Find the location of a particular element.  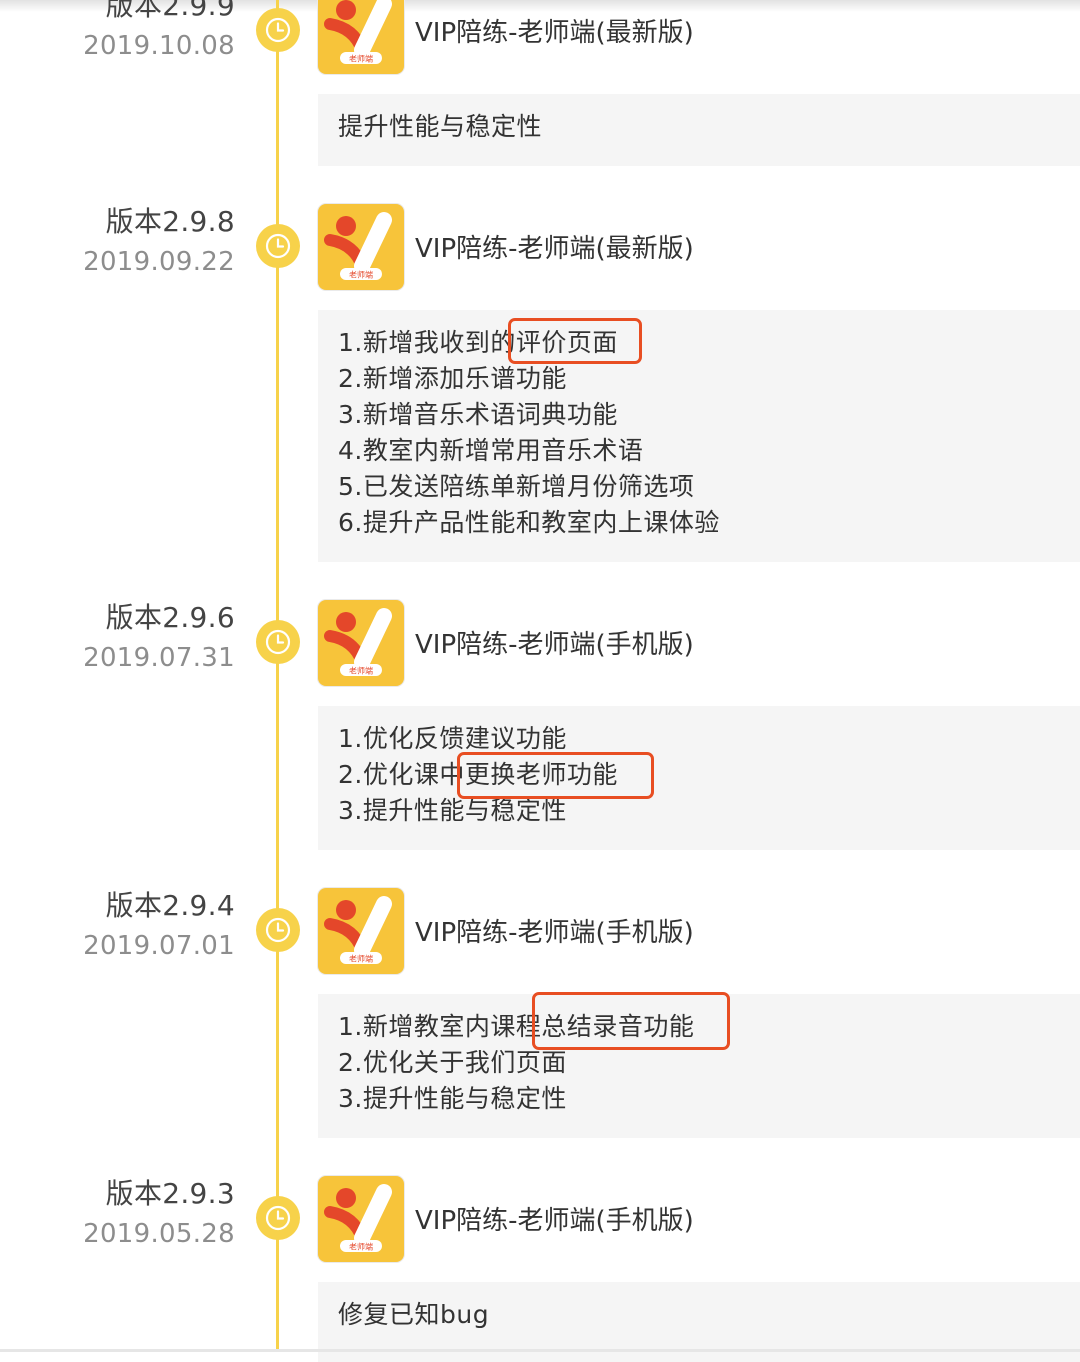

note-item: 2.新增添加乐谱功能 is located at coordinates (452, 378).